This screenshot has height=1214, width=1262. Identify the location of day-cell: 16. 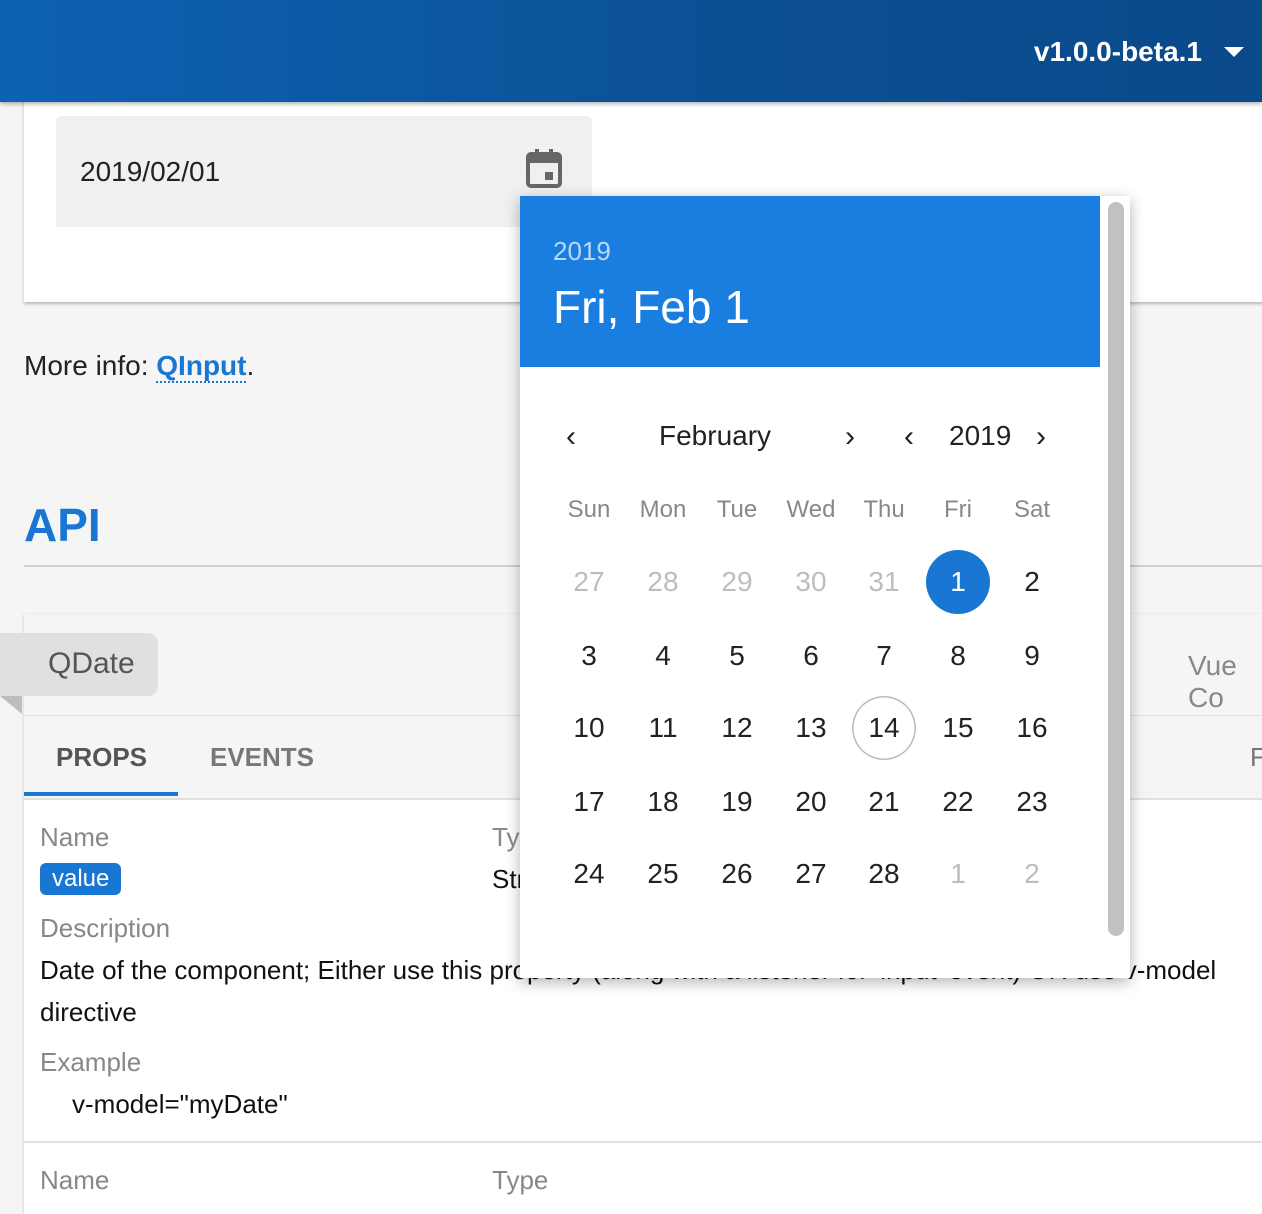
(1032, 728).